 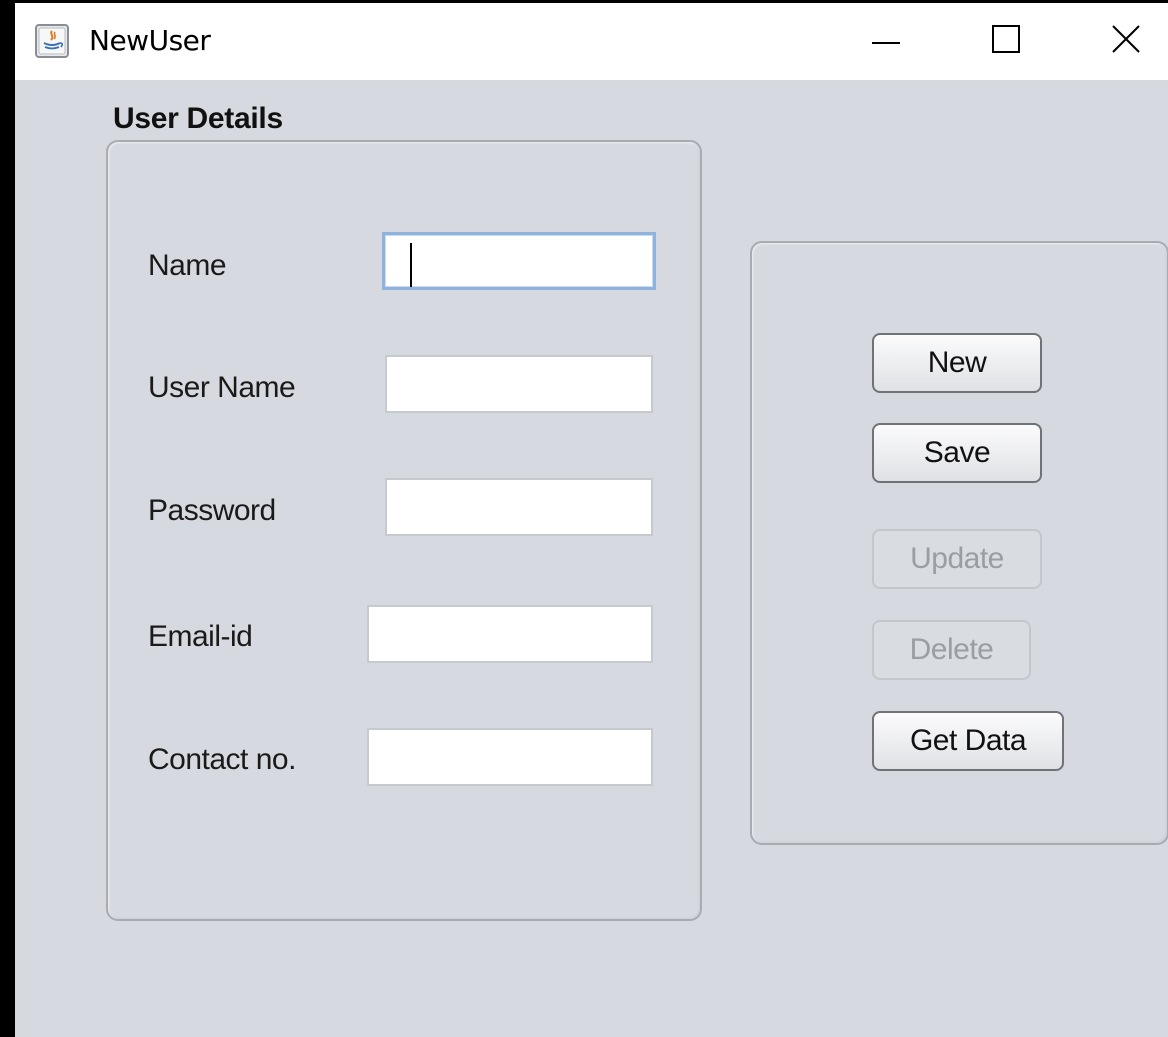 What do you see at coordinates (52, 41) in the screenshot?
I see `java-icon` at bounding box center [52, 41].